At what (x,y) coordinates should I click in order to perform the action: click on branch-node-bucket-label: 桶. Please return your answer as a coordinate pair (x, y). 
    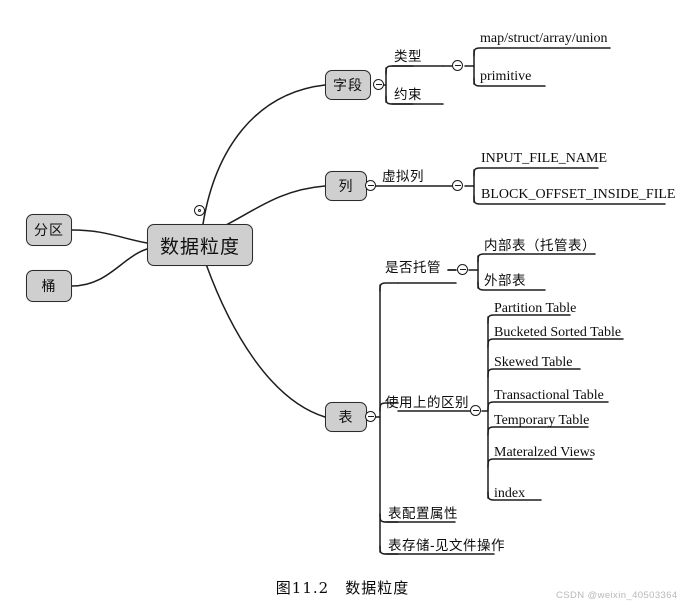
    Looking at the image, I should click on (49, 287).